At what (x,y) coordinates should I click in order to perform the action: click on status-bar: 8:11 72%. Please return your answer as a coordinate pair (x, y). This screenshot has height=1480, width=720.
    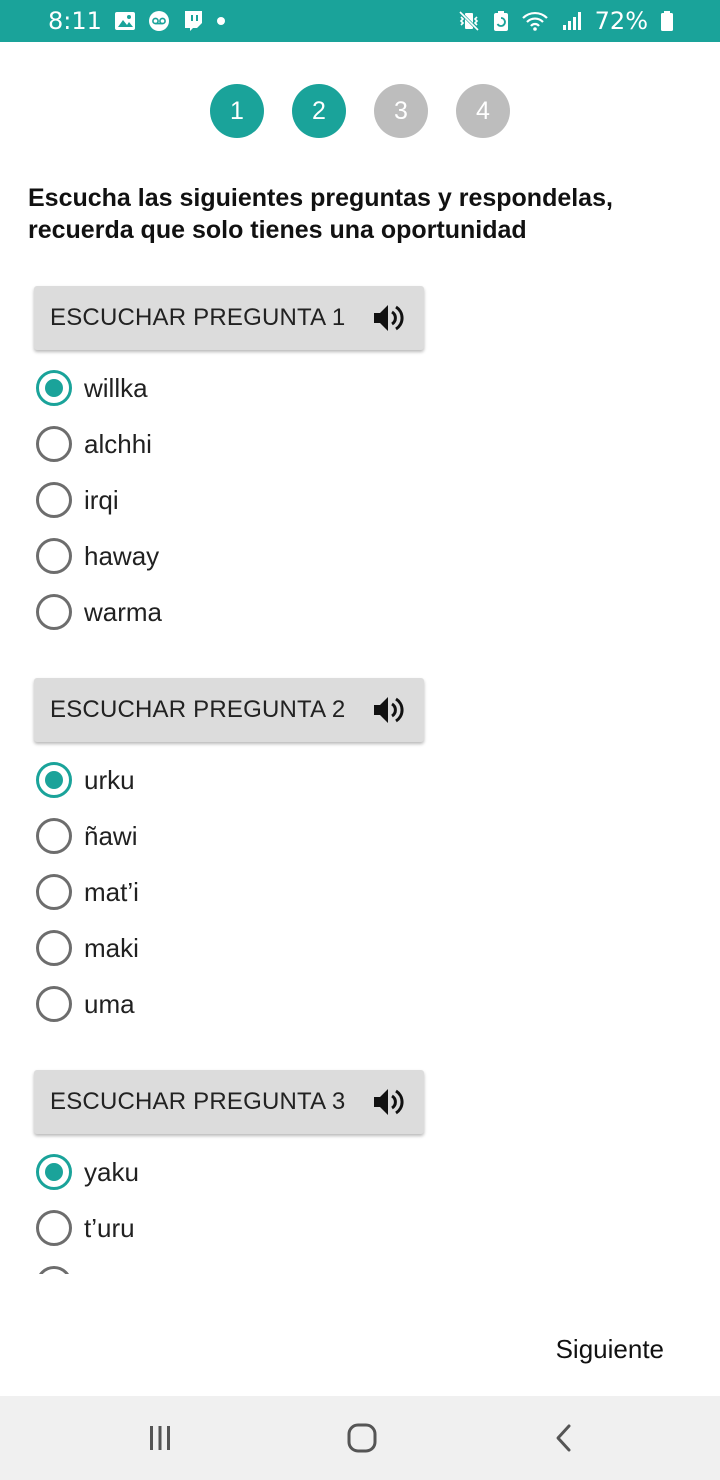
    Looking at the image, I should click on (360, 21).